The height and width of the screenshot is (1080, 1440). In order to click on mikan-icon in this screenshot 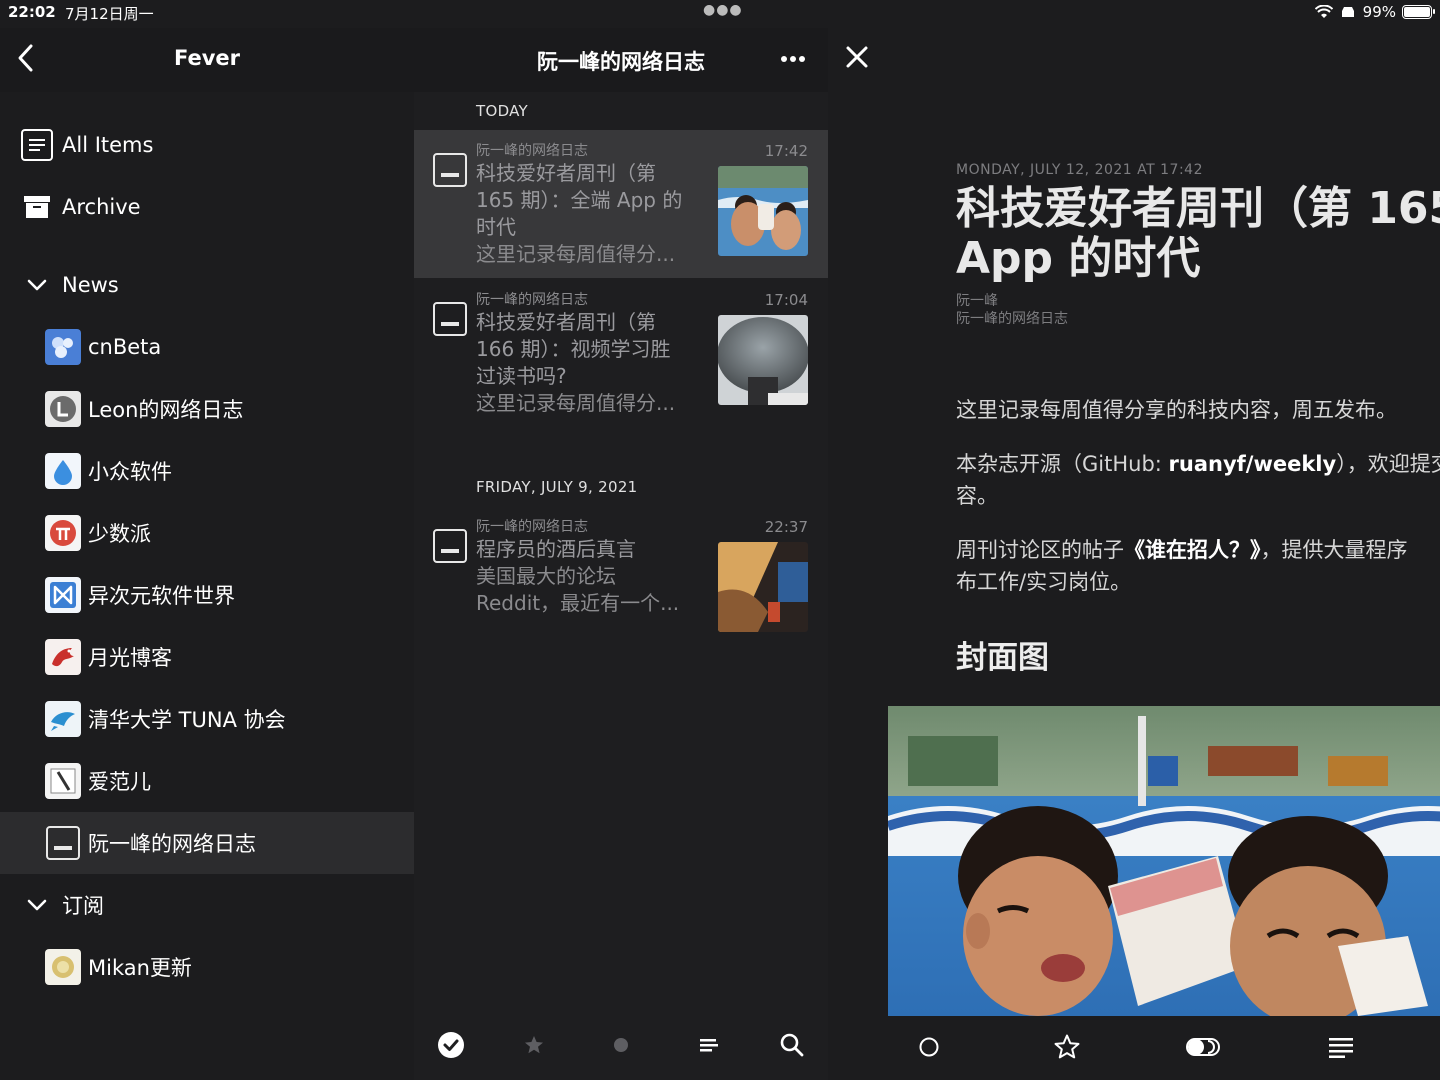, I will do `click(63, 967)`.